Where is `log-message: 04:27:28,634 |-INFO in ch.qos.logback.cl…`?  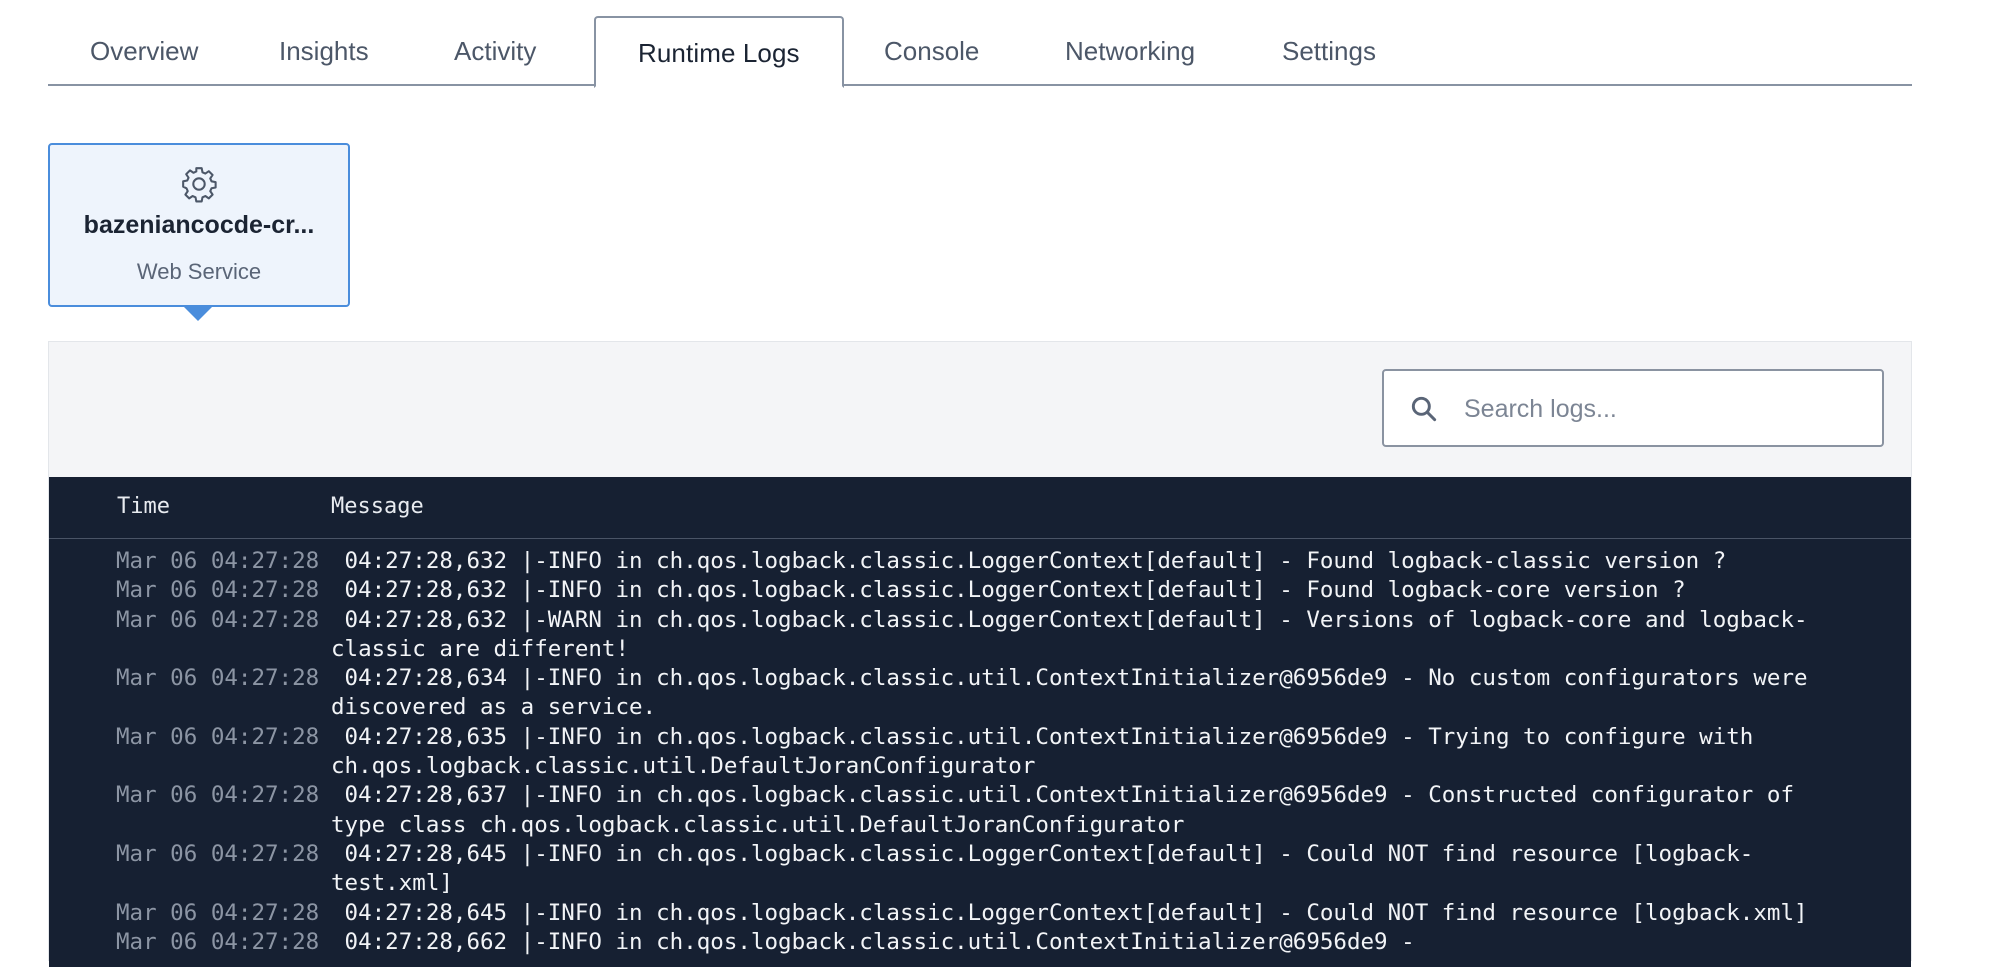
log-message: 04:27:28,634 |-INFO in ch.qos.logback.cl… is located at coordinates (1069, 693).